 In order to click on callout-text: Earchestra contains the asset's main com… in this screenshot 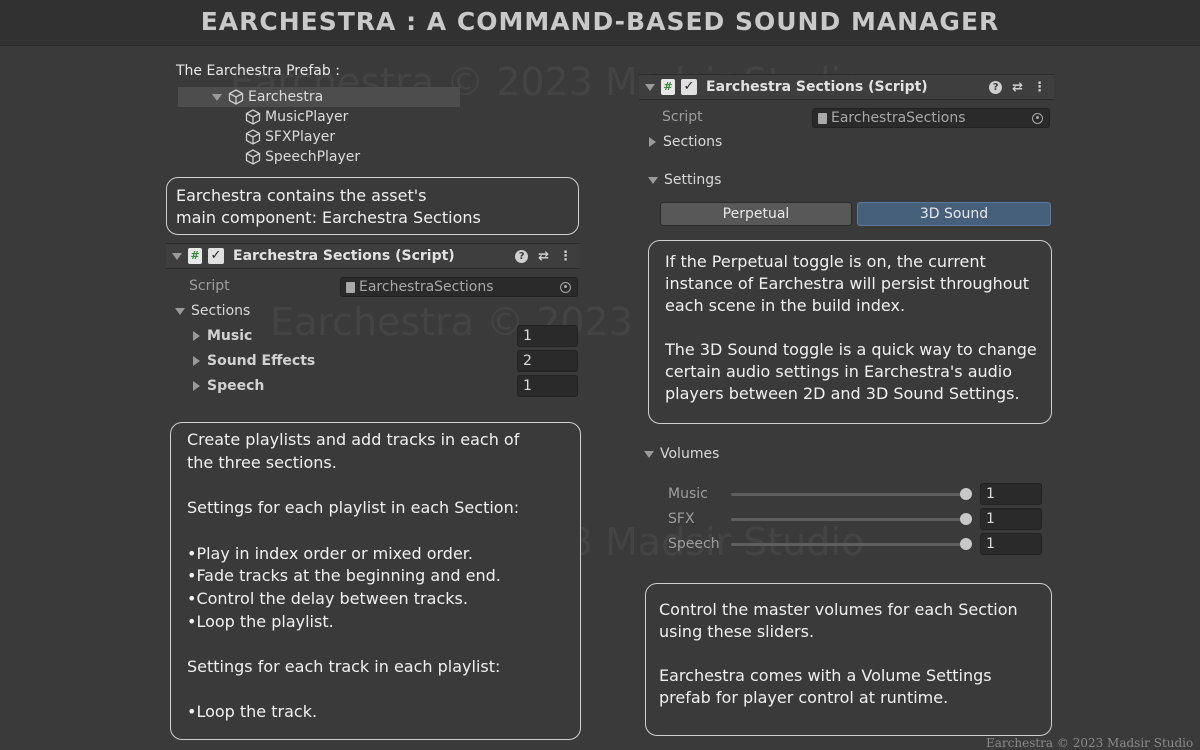, I will do `click(328, 206)`.